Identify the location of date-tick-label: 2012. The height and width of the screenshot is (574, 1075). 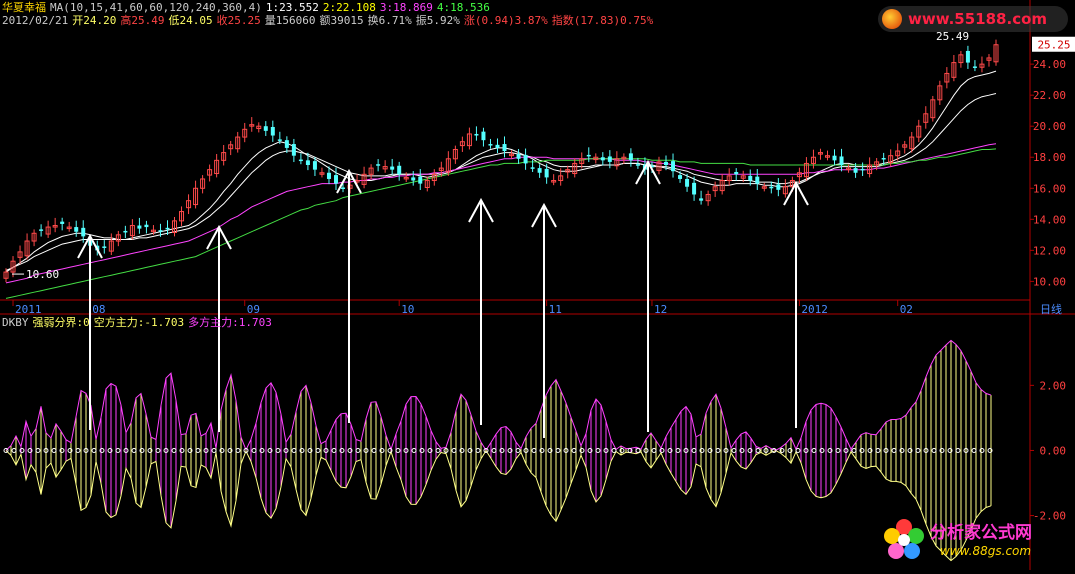
(814, 309).